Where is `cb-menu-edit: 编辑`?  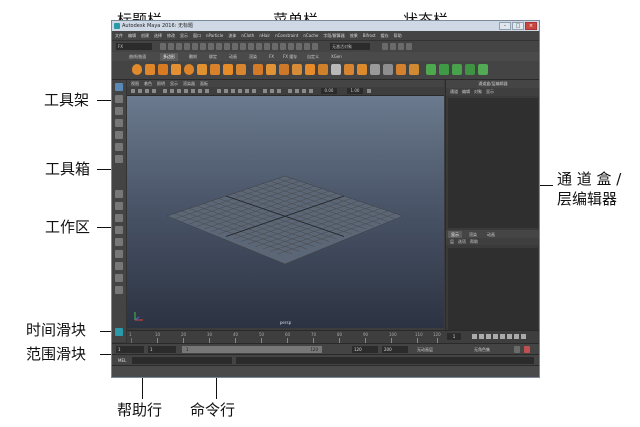
cb-menu-edit: 编辑 is located at coordinates (466, 92).